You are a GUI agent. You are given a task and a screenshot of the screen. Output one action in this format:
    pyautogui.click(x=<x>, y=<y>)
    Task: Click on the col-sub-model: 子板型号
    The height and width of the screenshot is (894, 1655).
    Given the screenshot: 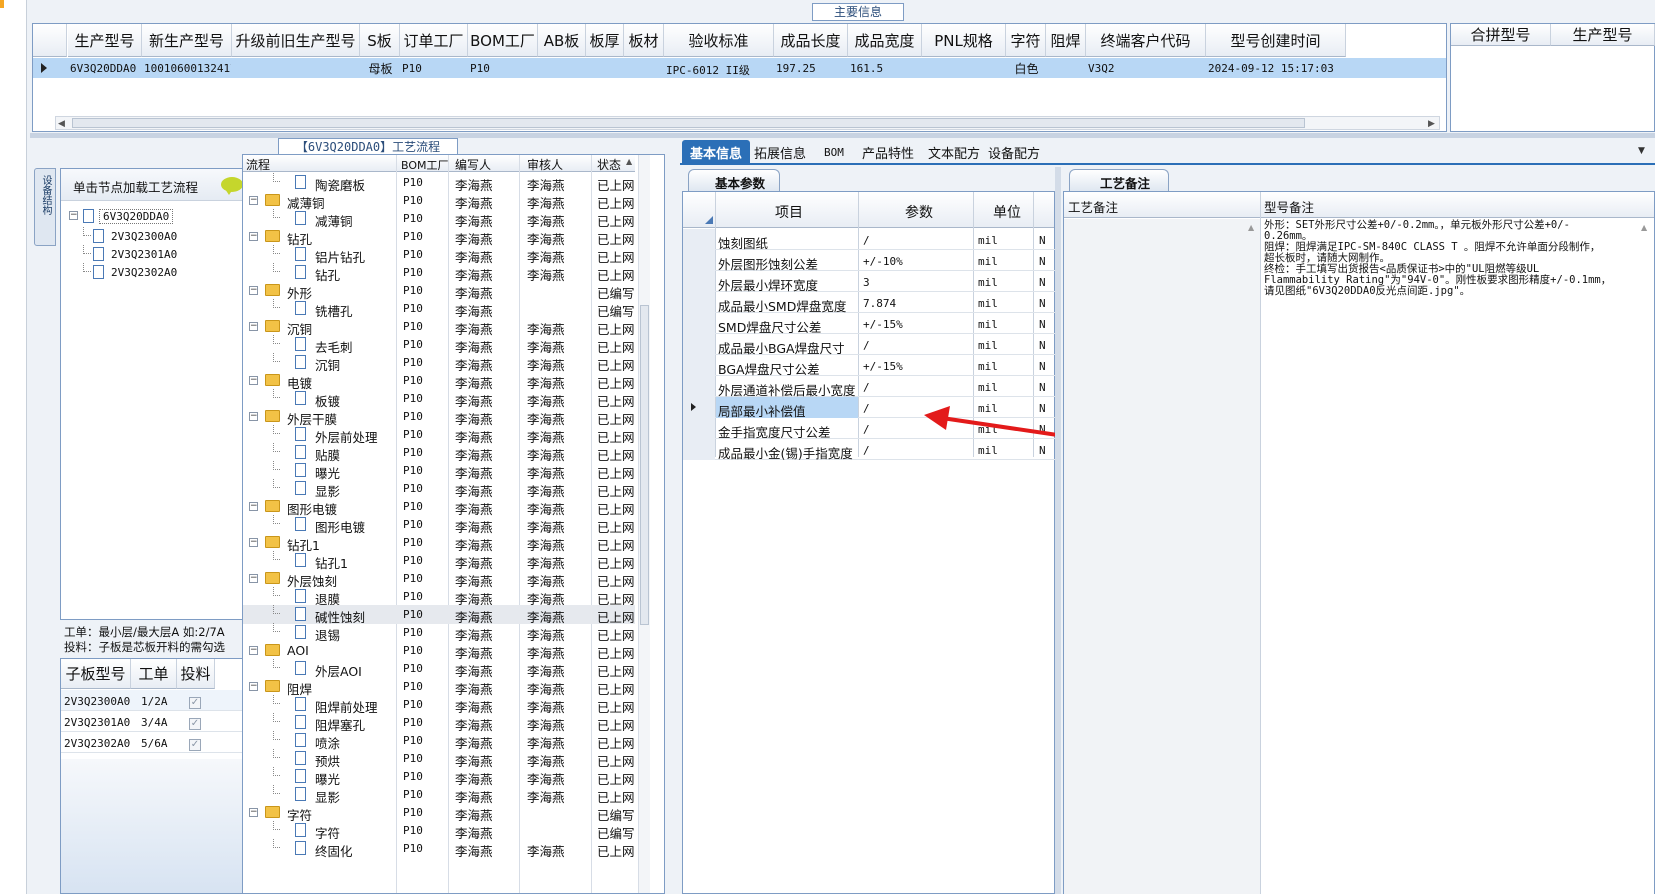 What is the action you would take?
    pyautogui.click(x=96, y=674)
    